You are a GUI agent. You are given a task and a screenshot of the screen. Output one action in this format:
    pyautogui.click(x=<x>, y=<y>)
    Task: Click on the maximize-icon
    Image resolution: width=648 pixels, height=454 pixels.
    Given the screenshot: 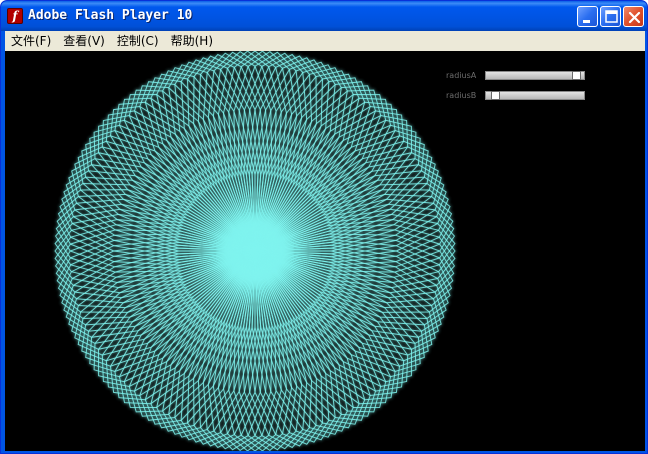 What is the action you would take?
    pyautogui.click(x=611, y=16)
    